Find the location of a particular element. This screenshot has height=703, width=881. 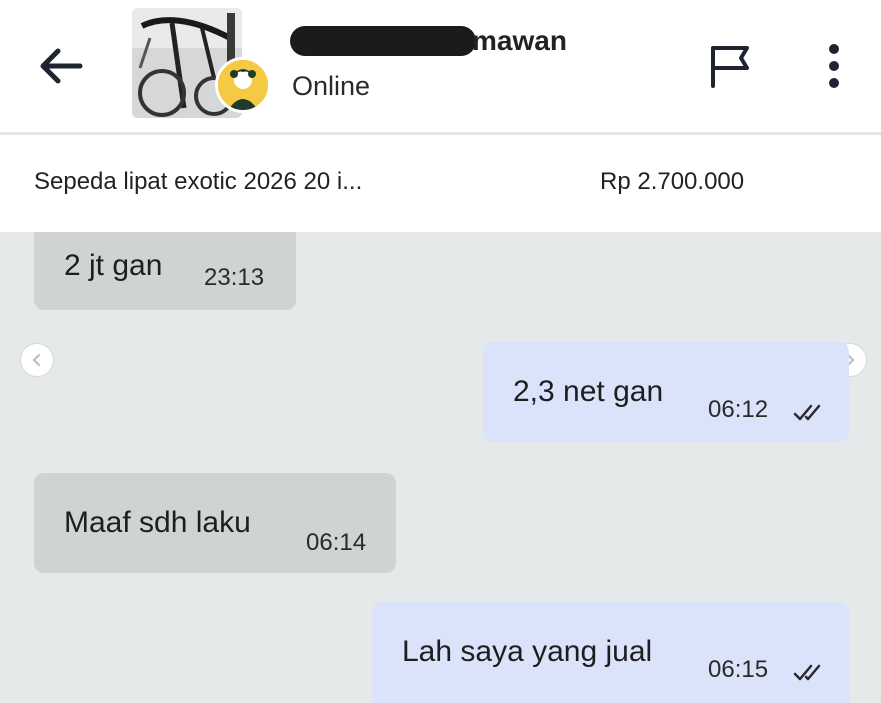

more-vertical-icon is located at coordinates (834, 66).